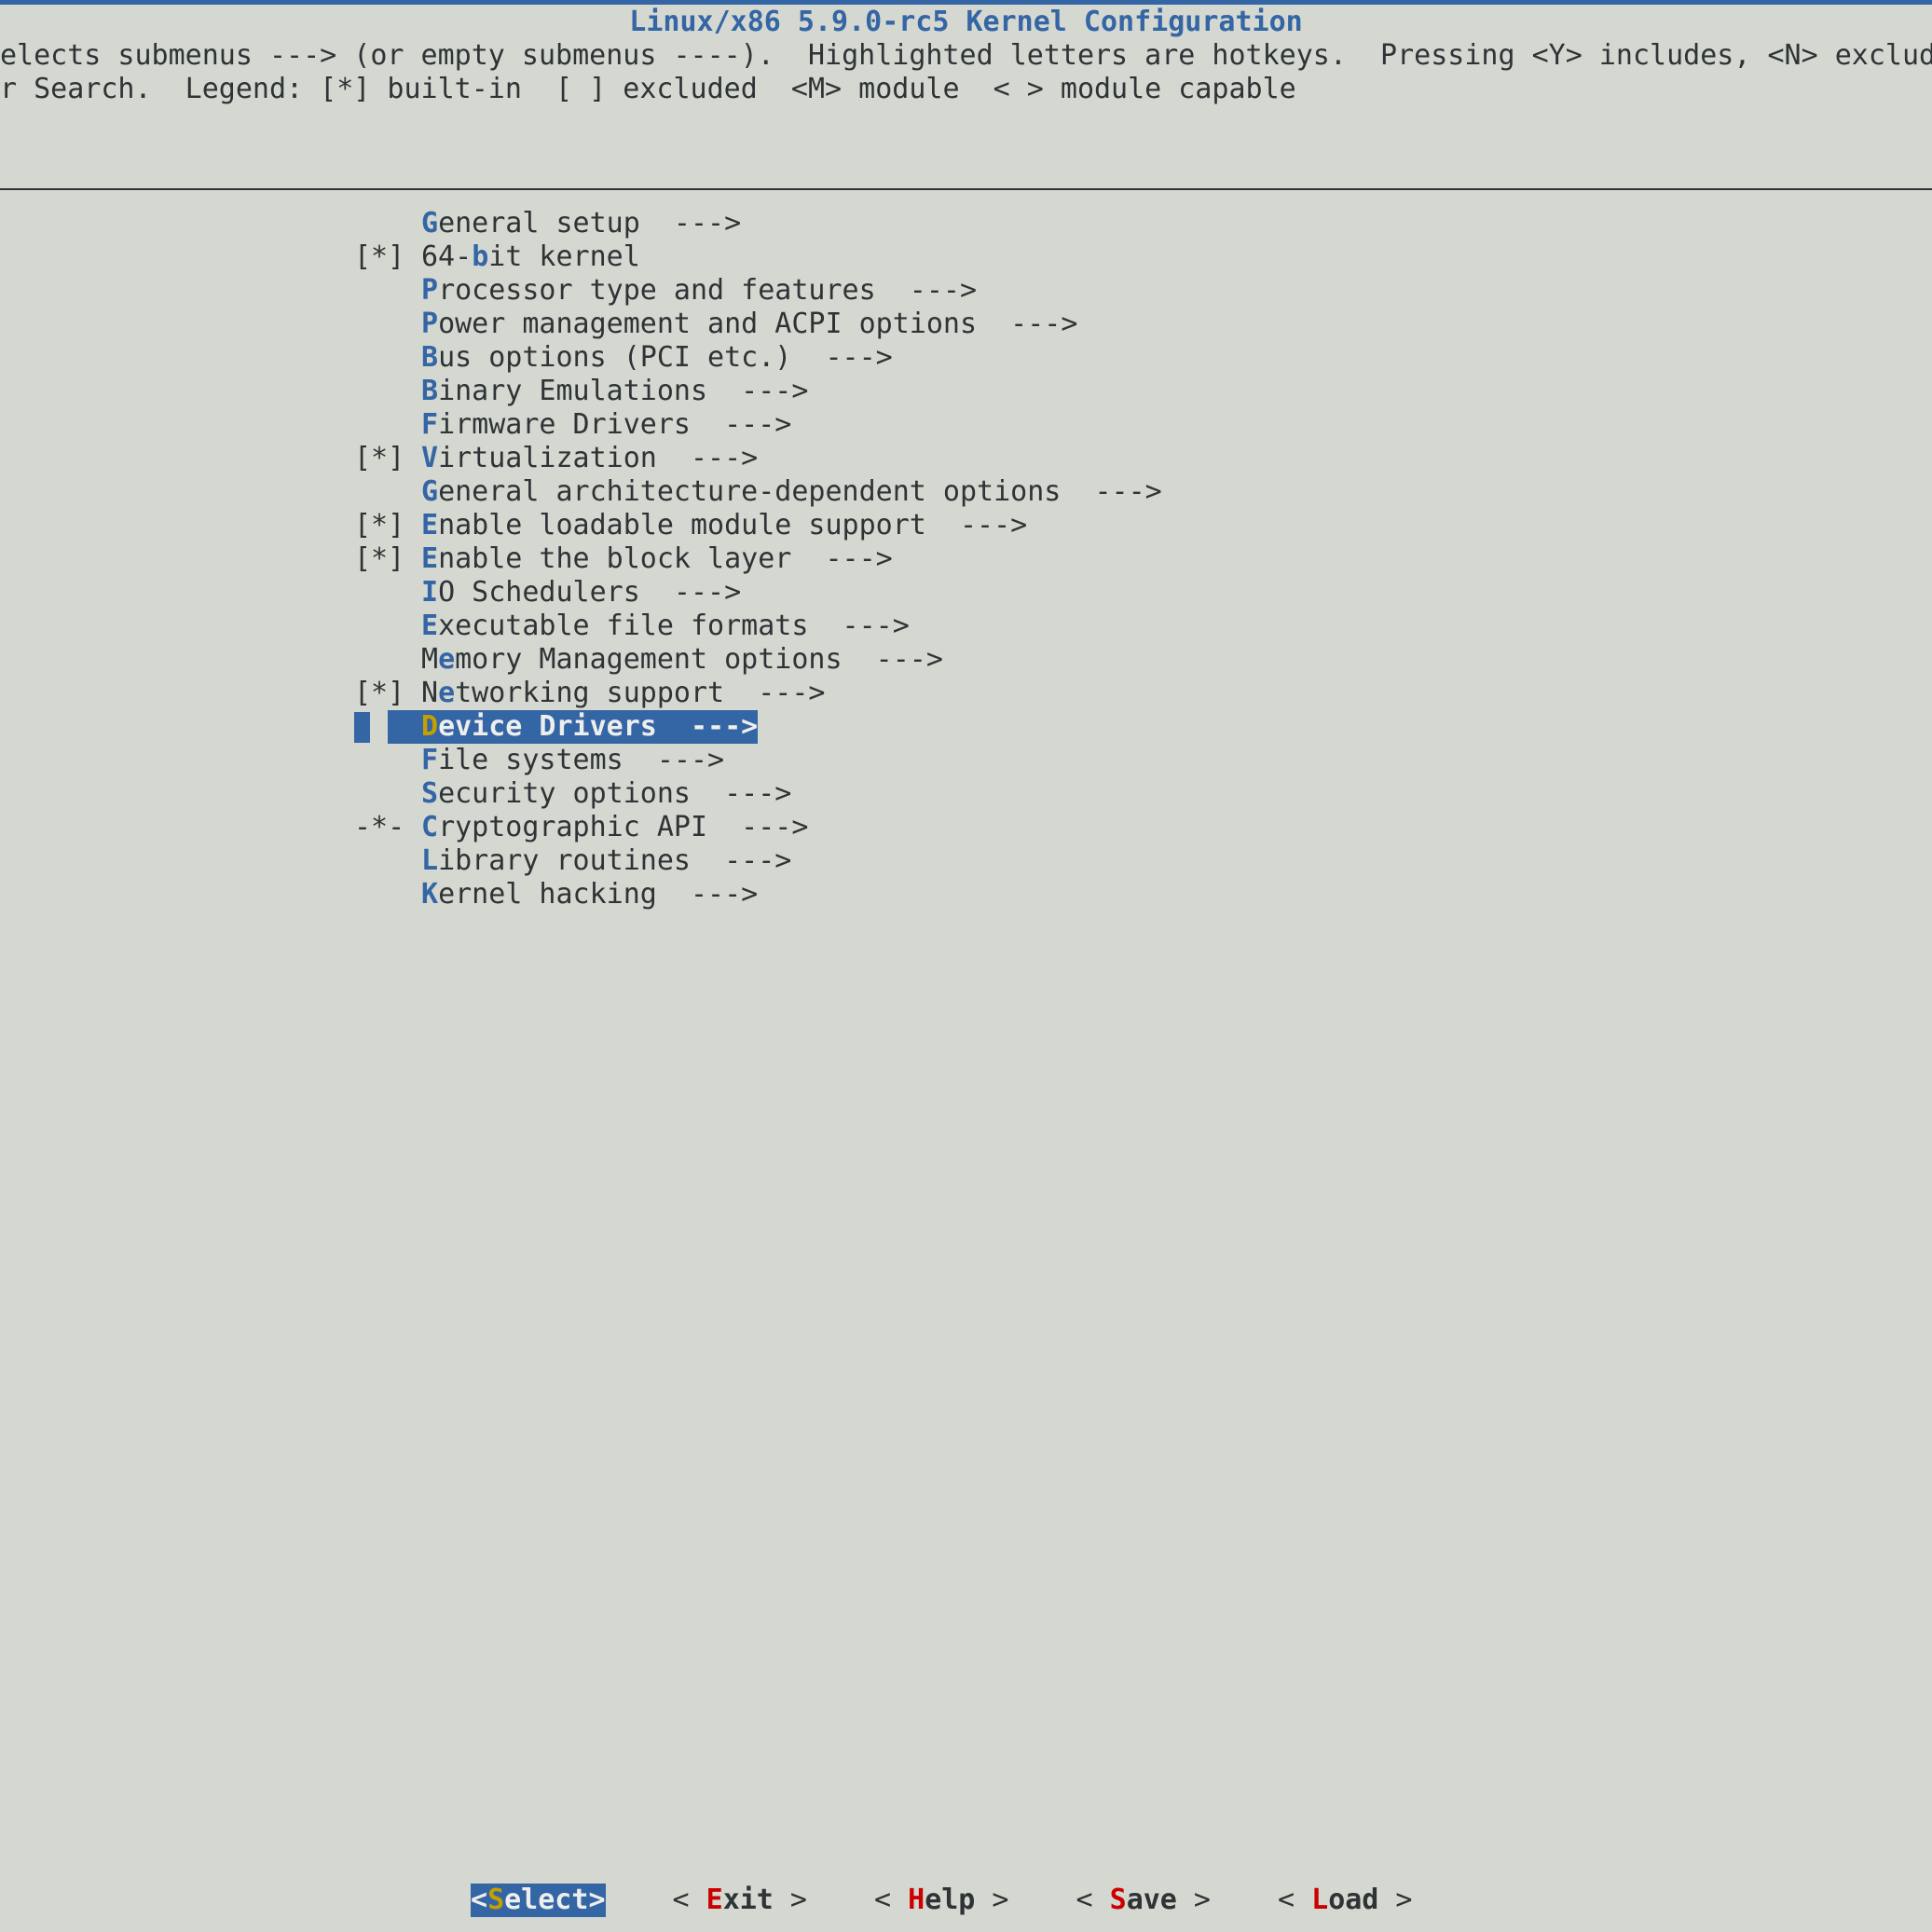 The height and width of the screenshot is (1932, 1932). Describe the element at coordinates (430, 827) in the screenshot. I see `menu-item-hotkey: C` at that location.